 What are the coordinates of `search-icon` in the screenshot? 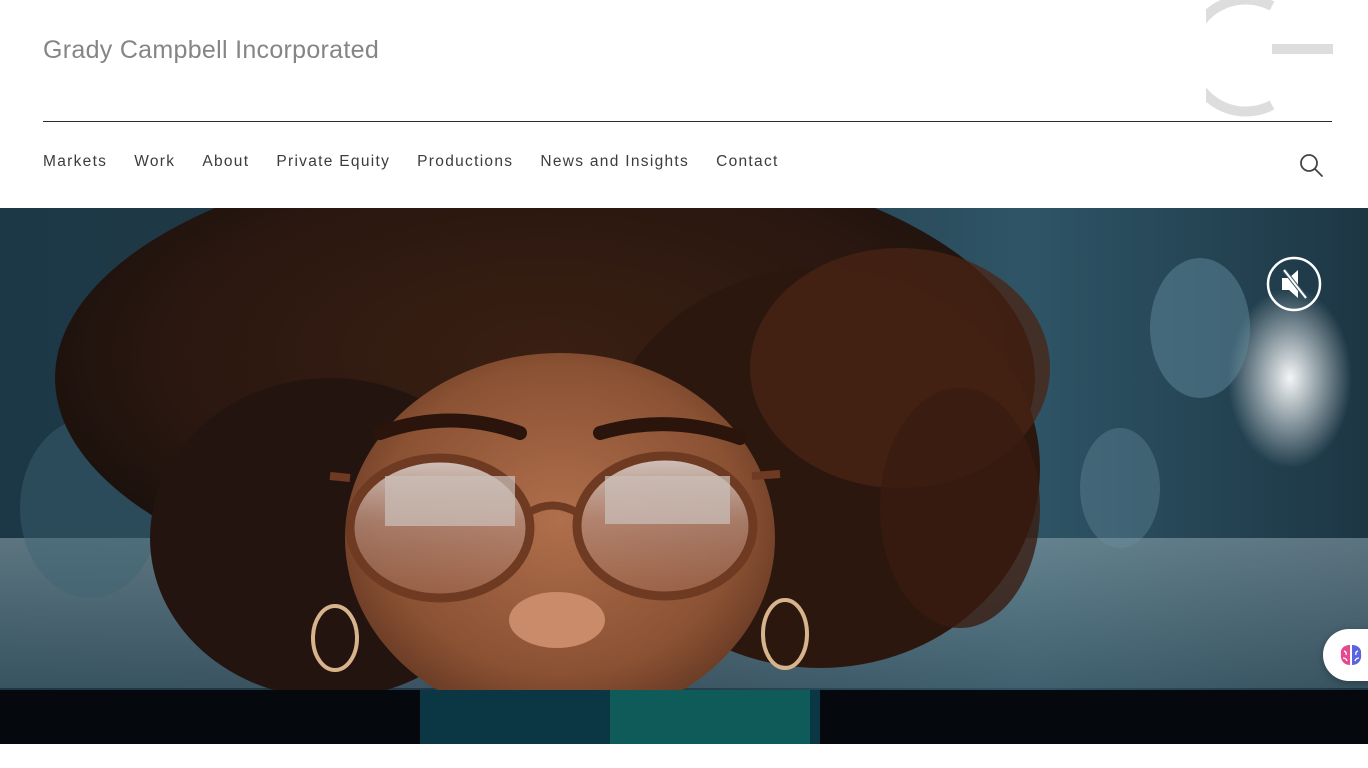 It's located at (1311, 165).